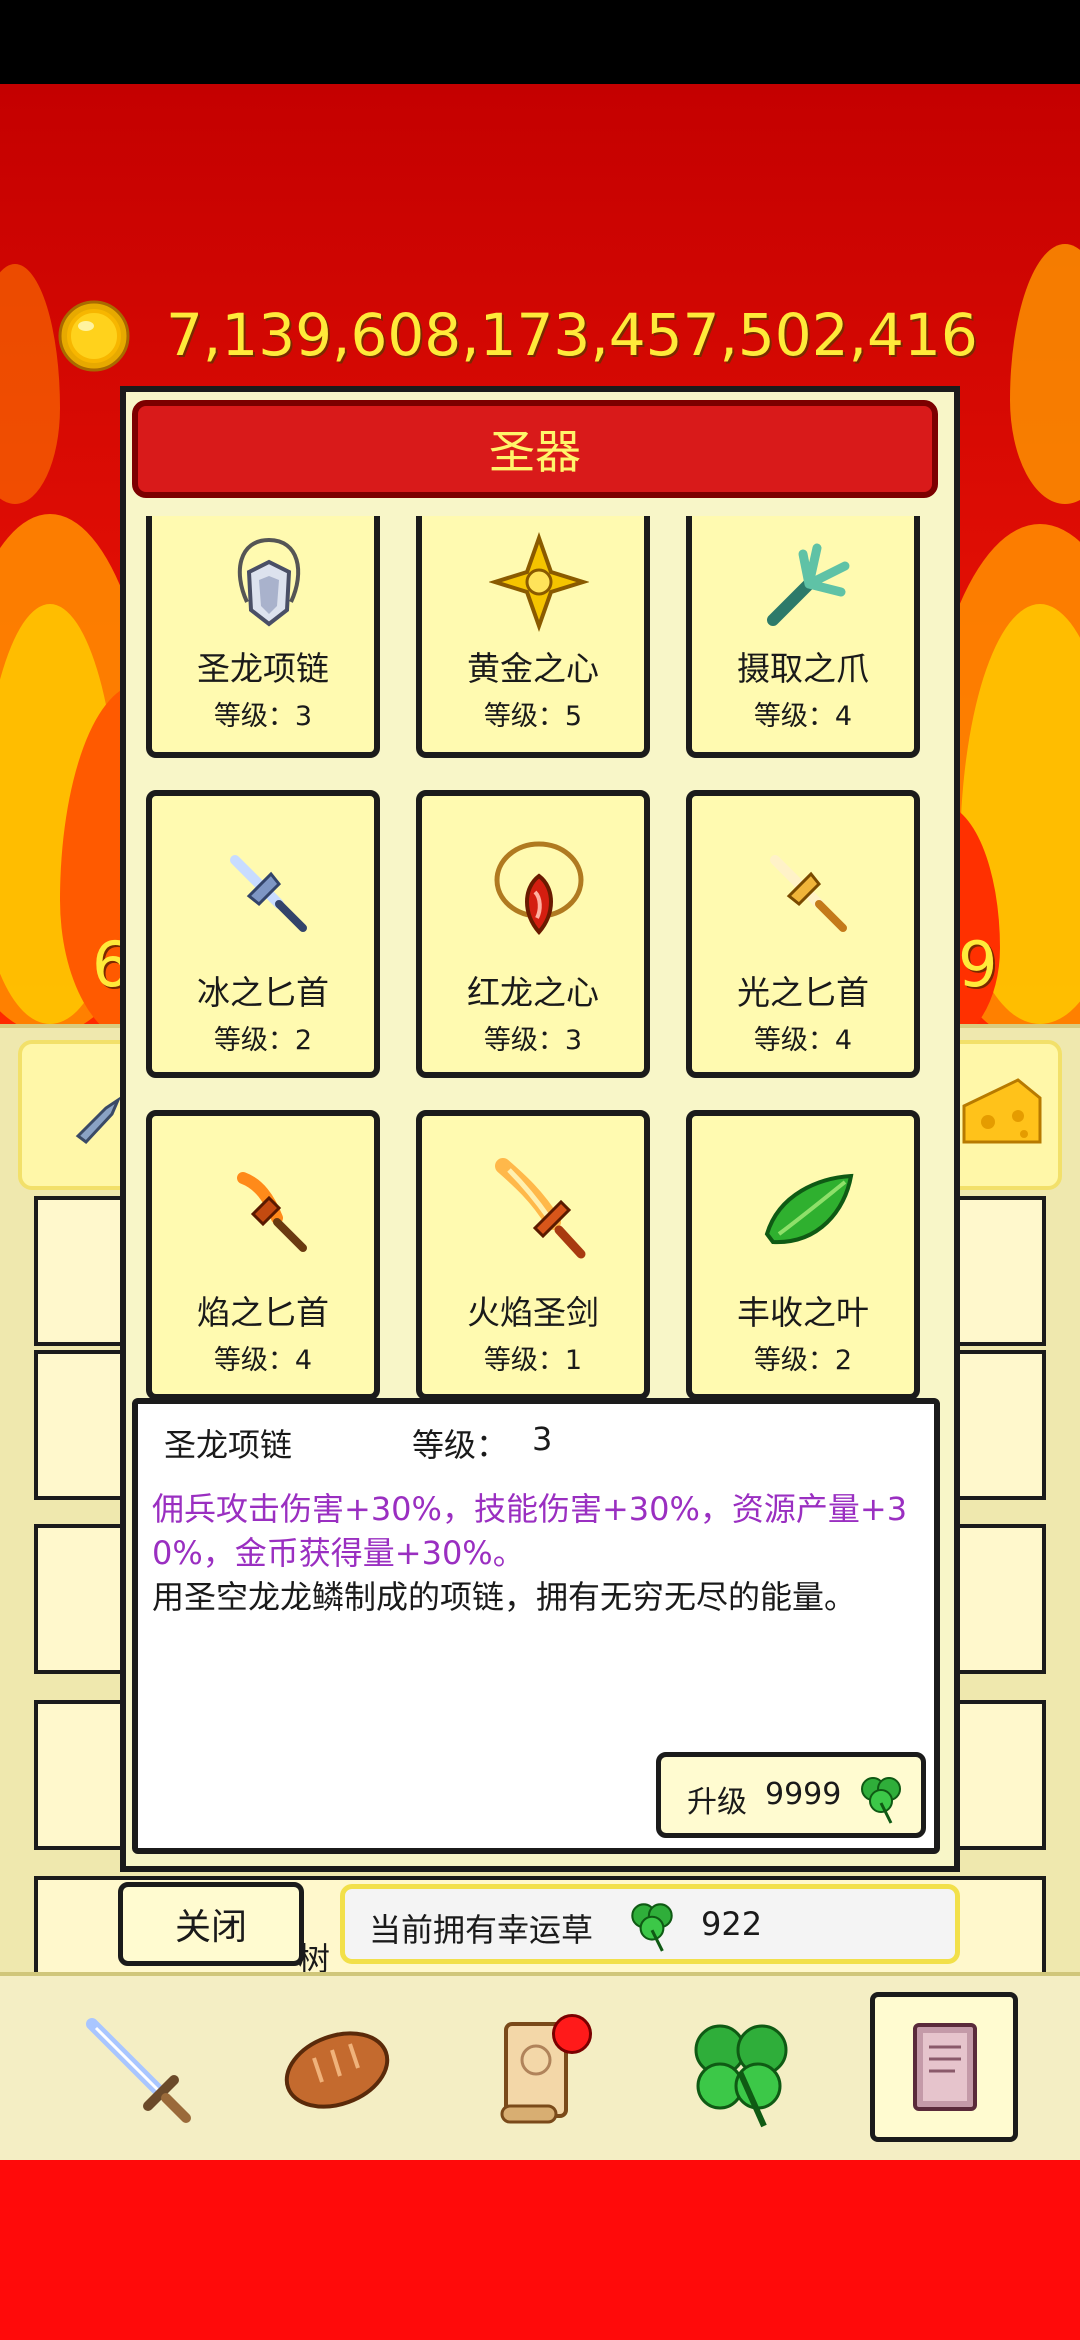  I want to click on artifact-level: 等级：5, so click(533, 716).